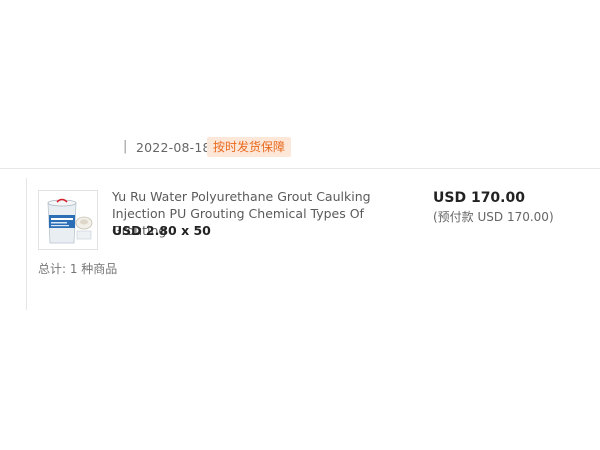 Image resolution: width=600 pixels, height=450 pixels. Describe the element at coordinates (479, 198) in the screenshot. I see `order-total: USD 170.00` at that location.